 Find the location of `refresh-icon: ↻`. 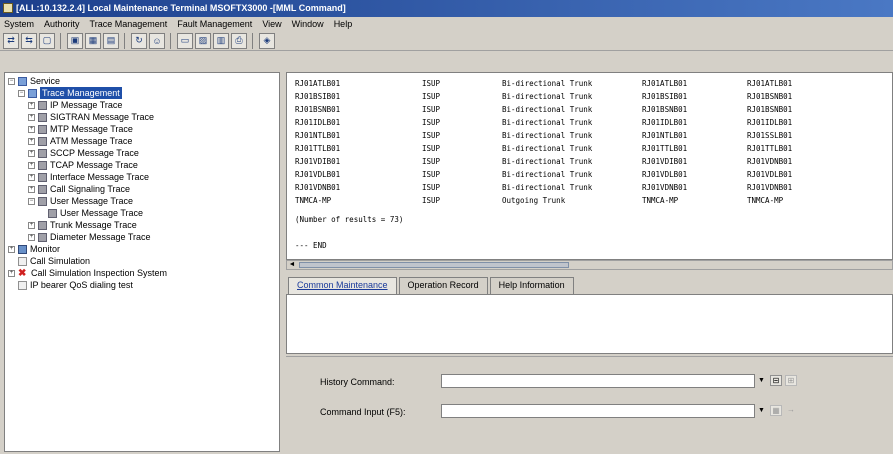

refresh-icon: ↻ is located at coordinates (139, 40).